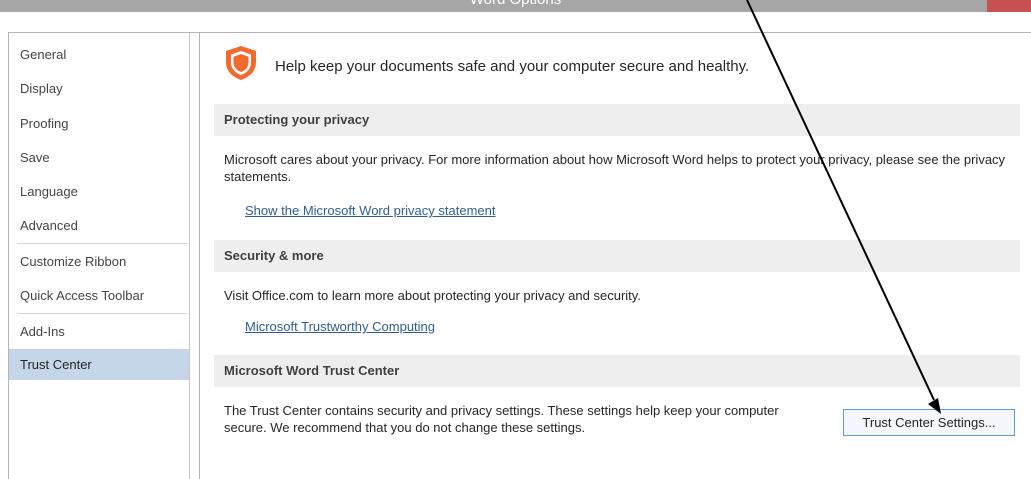 This screenshot has height=479, width=1031. What do you see at coordinates (99, 364) in the screenshot?
I see `sidebar-item-trust-center: Trust Center` at bounding box center [99, 364].